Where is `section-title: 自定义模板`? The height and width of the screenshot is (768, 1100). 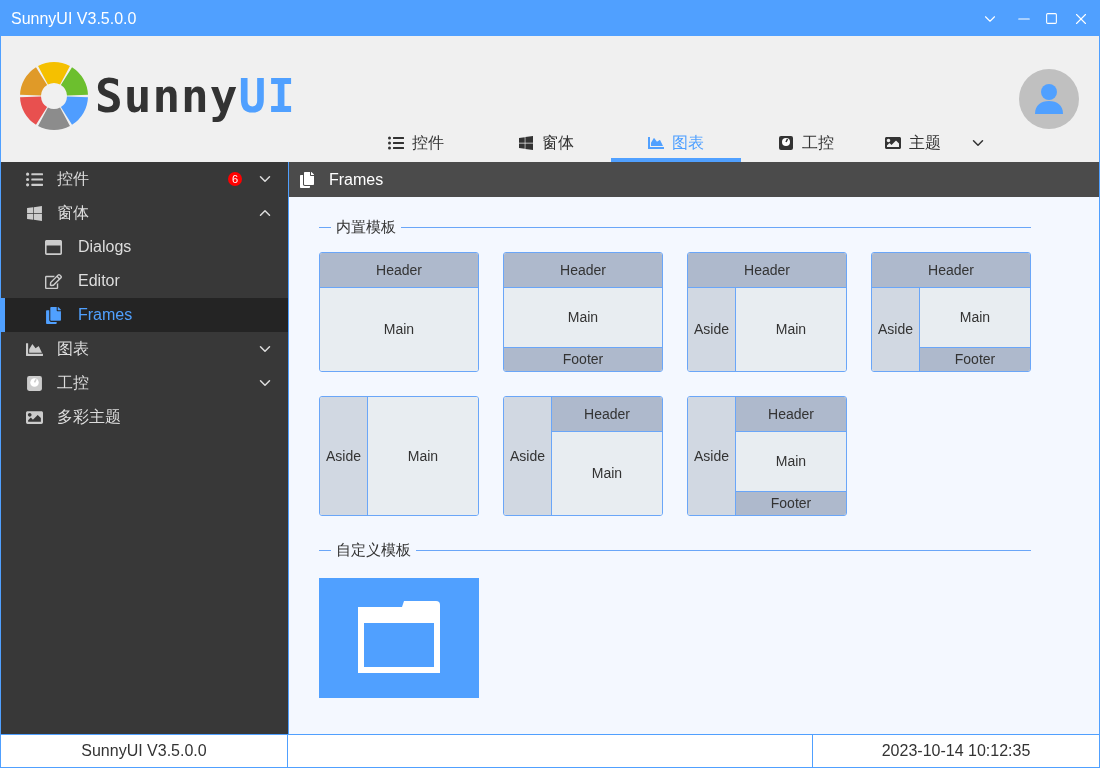 section-title: 自定义模板 is located at coordinates (373, 549).